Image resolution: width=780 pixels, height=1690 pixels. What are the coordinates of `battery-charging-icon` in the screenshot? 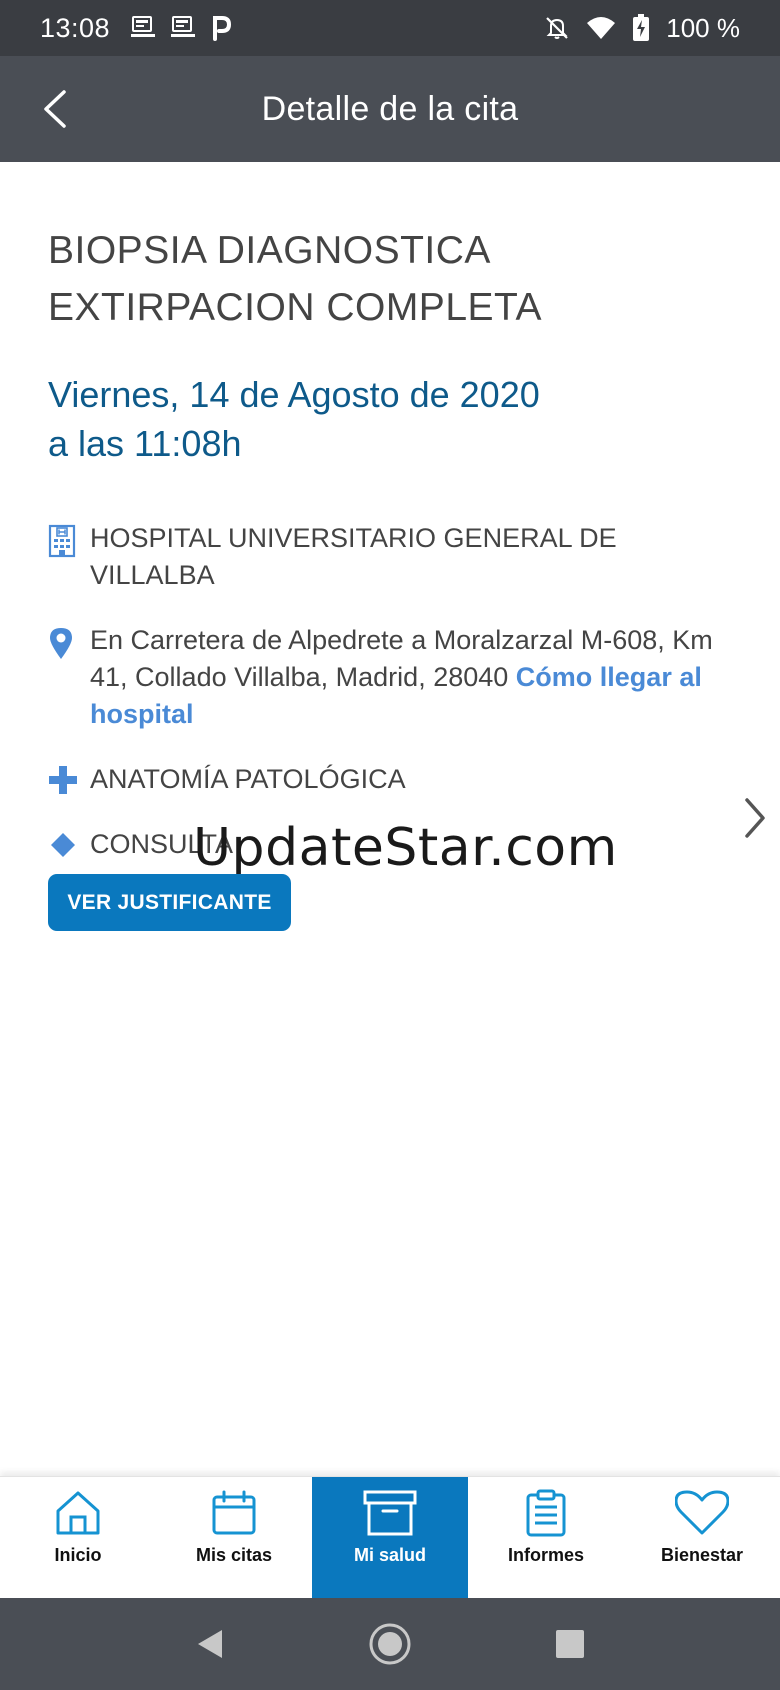 It's located at (641, 27).